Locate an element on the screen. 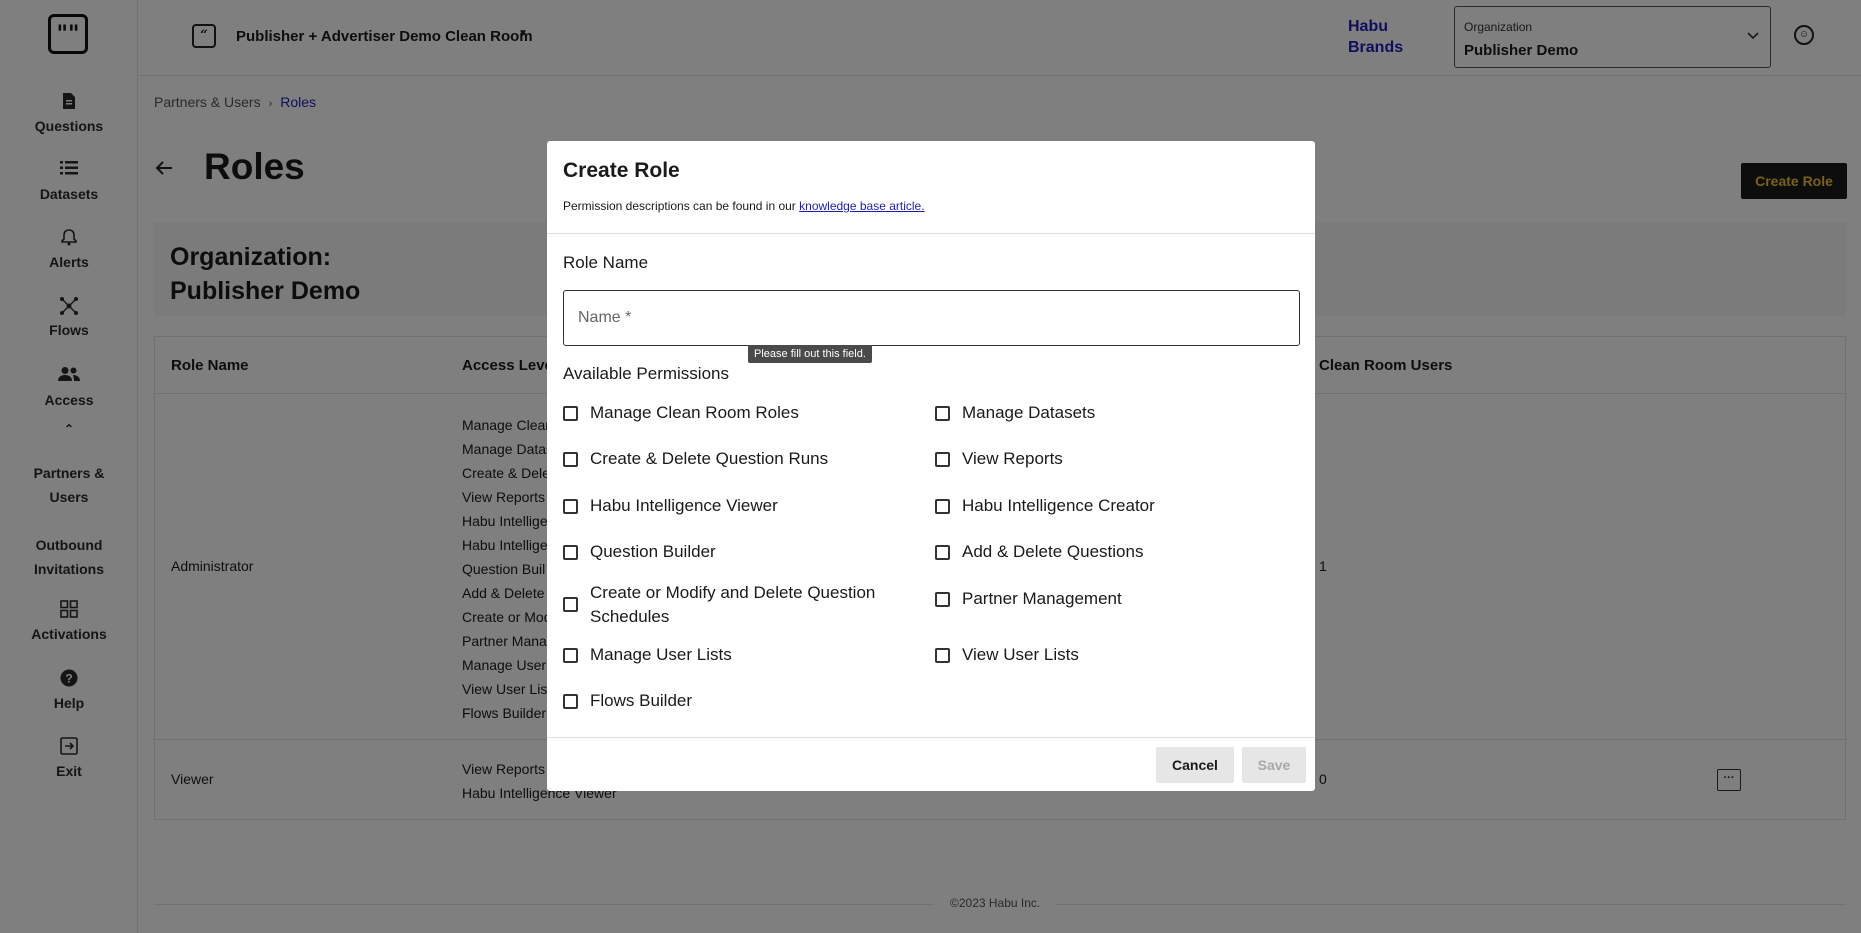  permission-checkbox: Habu Intelligence Creator is located at coordinates (1115, 506).